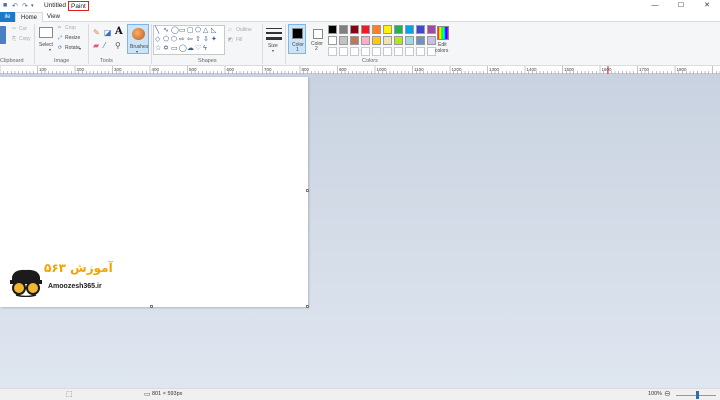 This screenshot has width=720, height=400. I want to click on resize-handle-corner, so click(307, 306).